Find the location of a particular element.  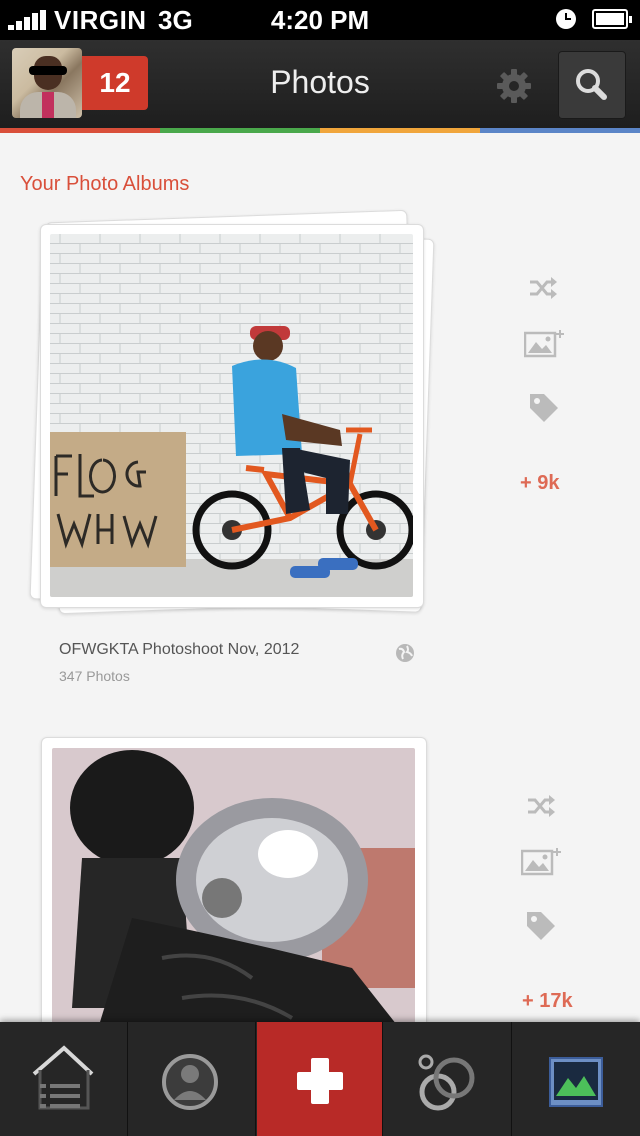

tab-home is located at coordinates (64, 1079).